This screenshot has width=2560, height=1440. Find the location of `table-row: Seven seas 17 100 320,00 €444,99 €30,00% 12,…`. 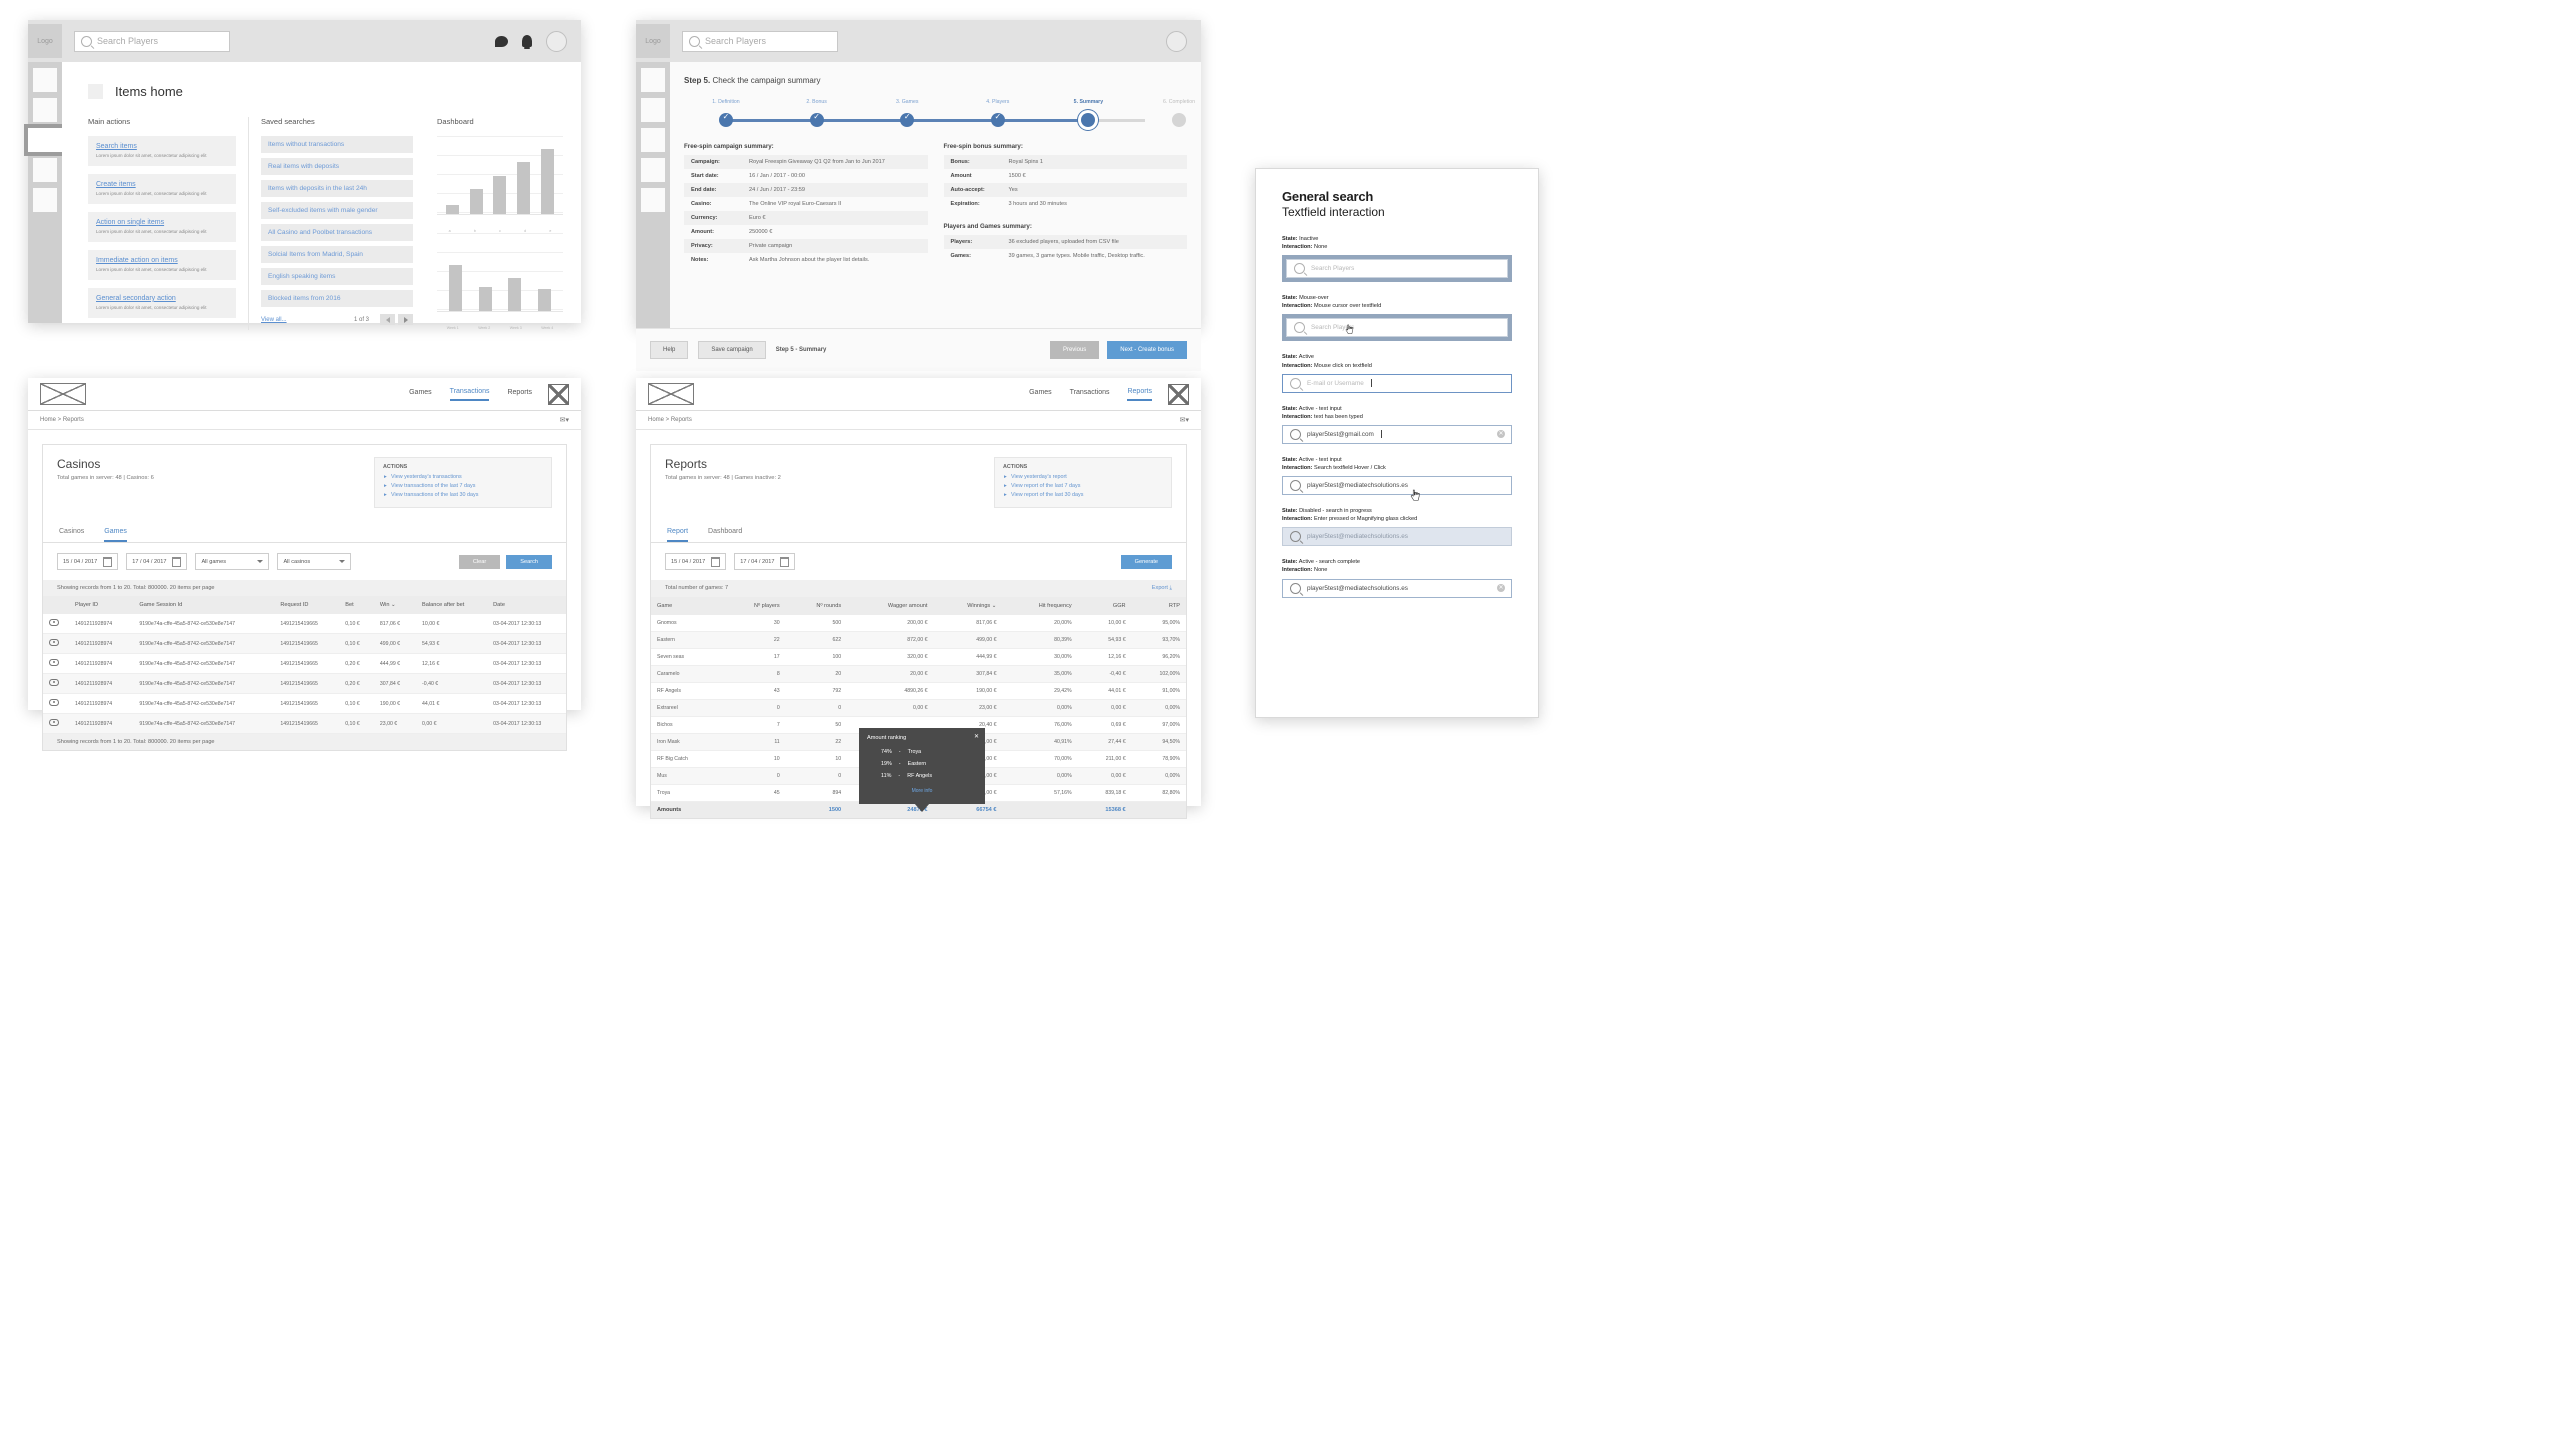

table-row: Seven seas 17 100 320,00 €444,99 €30,00% 12,… is located at coordinates (918, 657).